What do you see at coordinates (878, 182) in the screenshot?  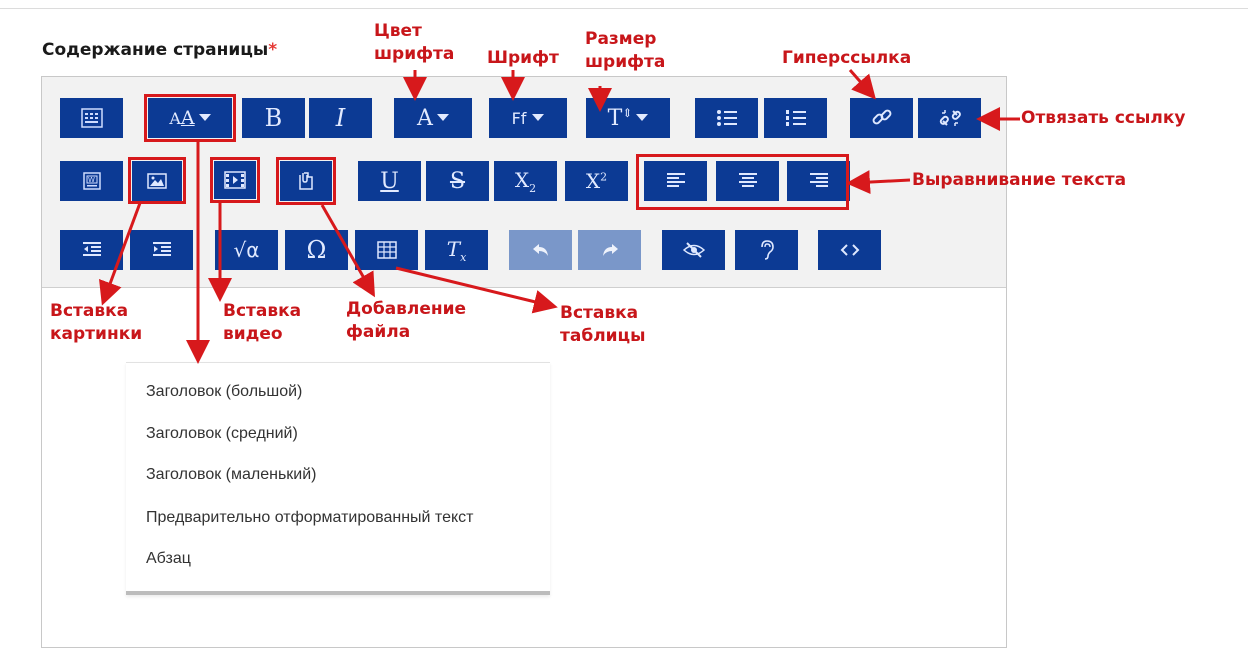 I see `arrow-alignment` at bounding box center [878, 182].